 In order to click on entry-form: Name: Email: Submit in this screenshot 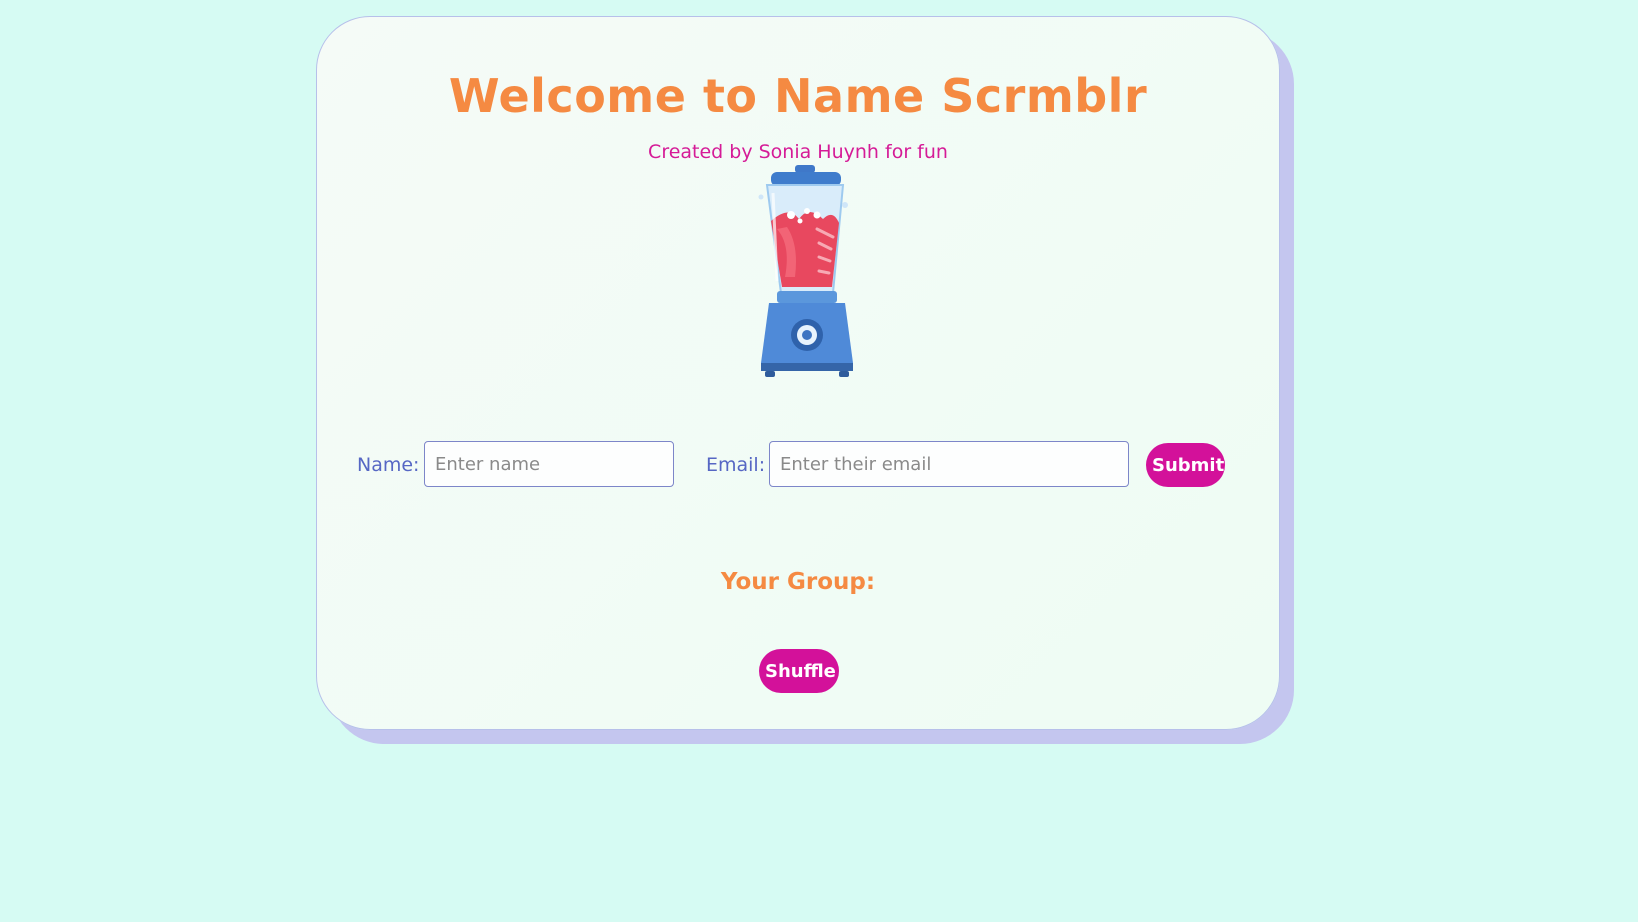, I will do `click(799, 465)`.